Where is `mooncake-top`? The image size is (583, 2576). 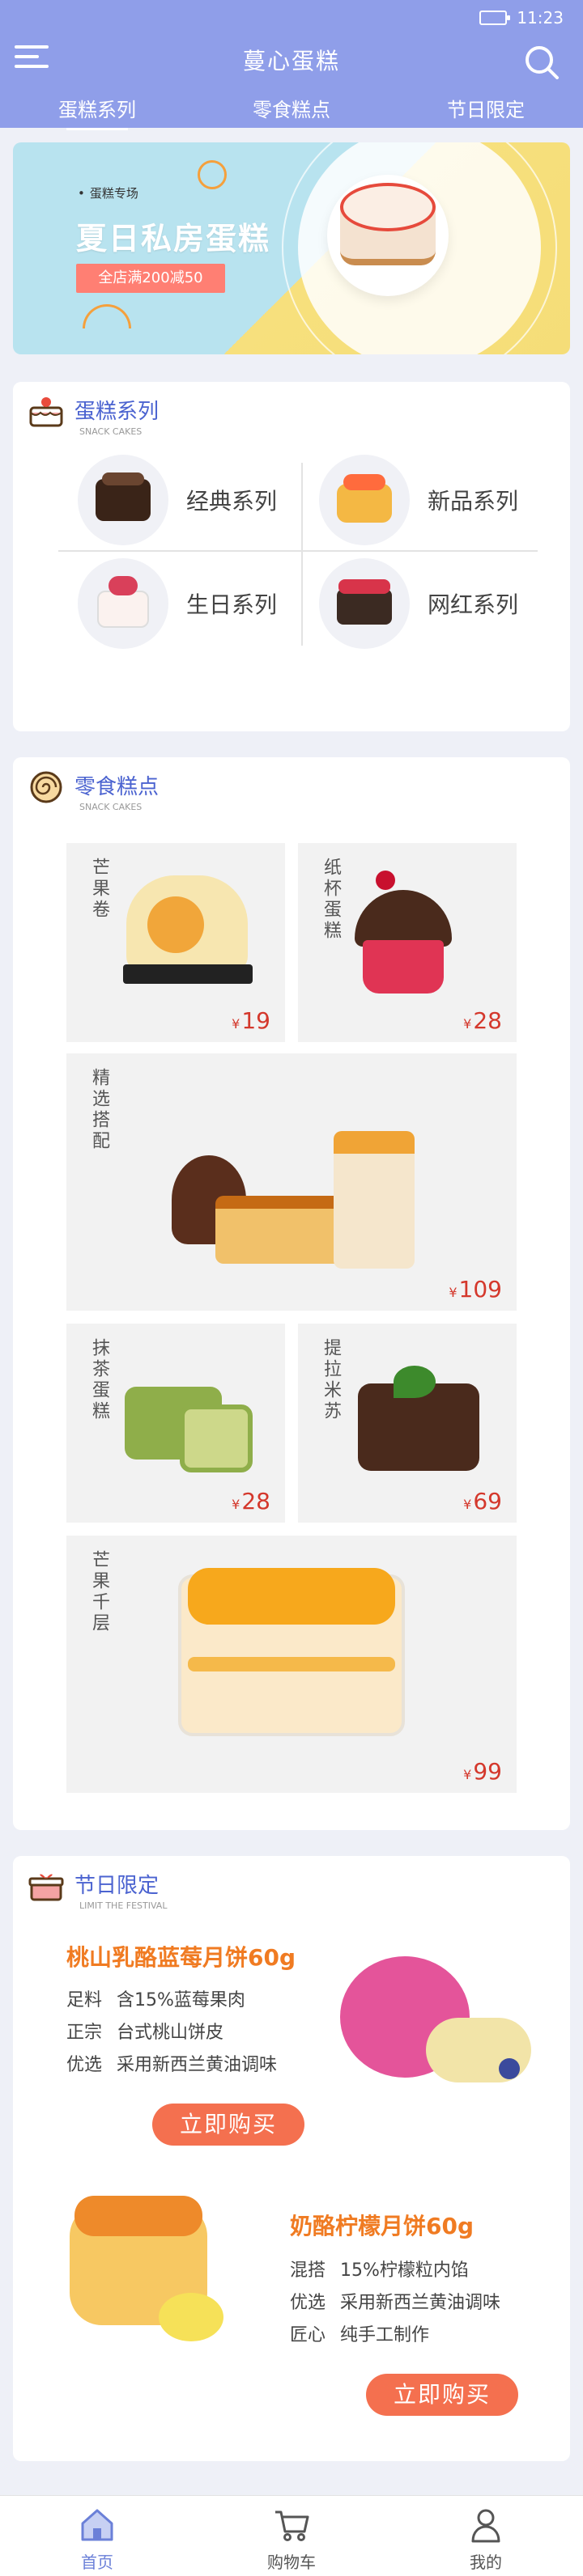
mooncake-top is located at coordinates (138, 2216).